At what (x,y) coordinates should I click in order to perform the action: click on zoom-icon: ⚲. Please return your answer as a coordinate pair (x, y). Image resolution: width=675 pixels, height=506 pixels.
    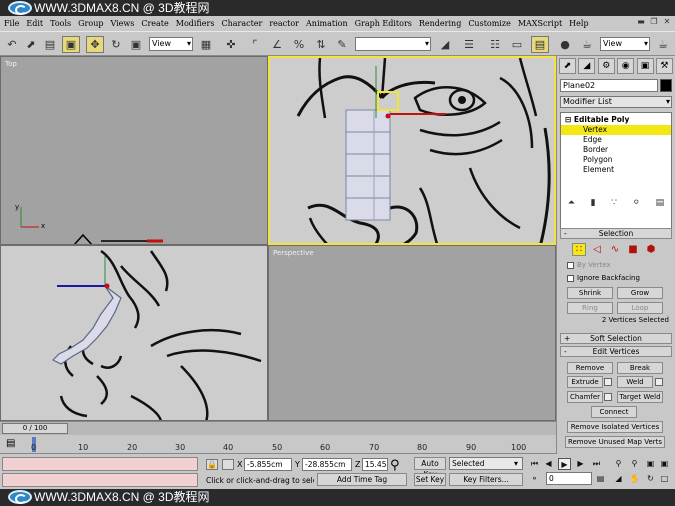
    Looking at the image, I should click on (618, 464).